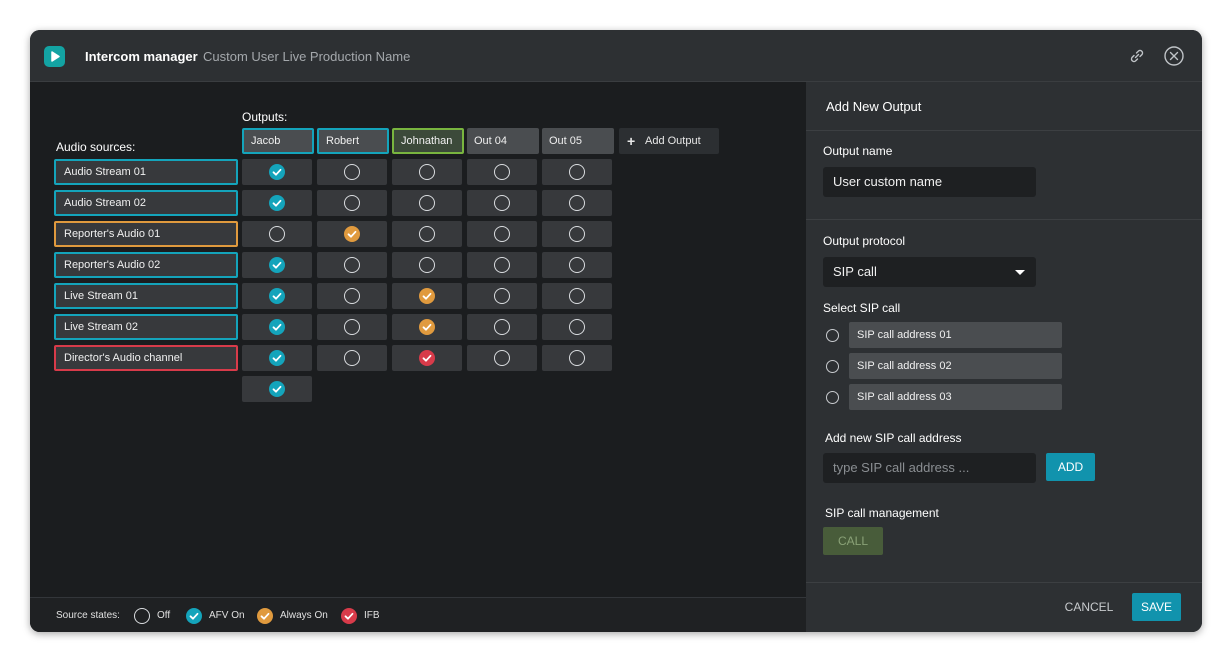  I want to click on audio-source-4: Reporter's Audio 02, so click(146, 265).